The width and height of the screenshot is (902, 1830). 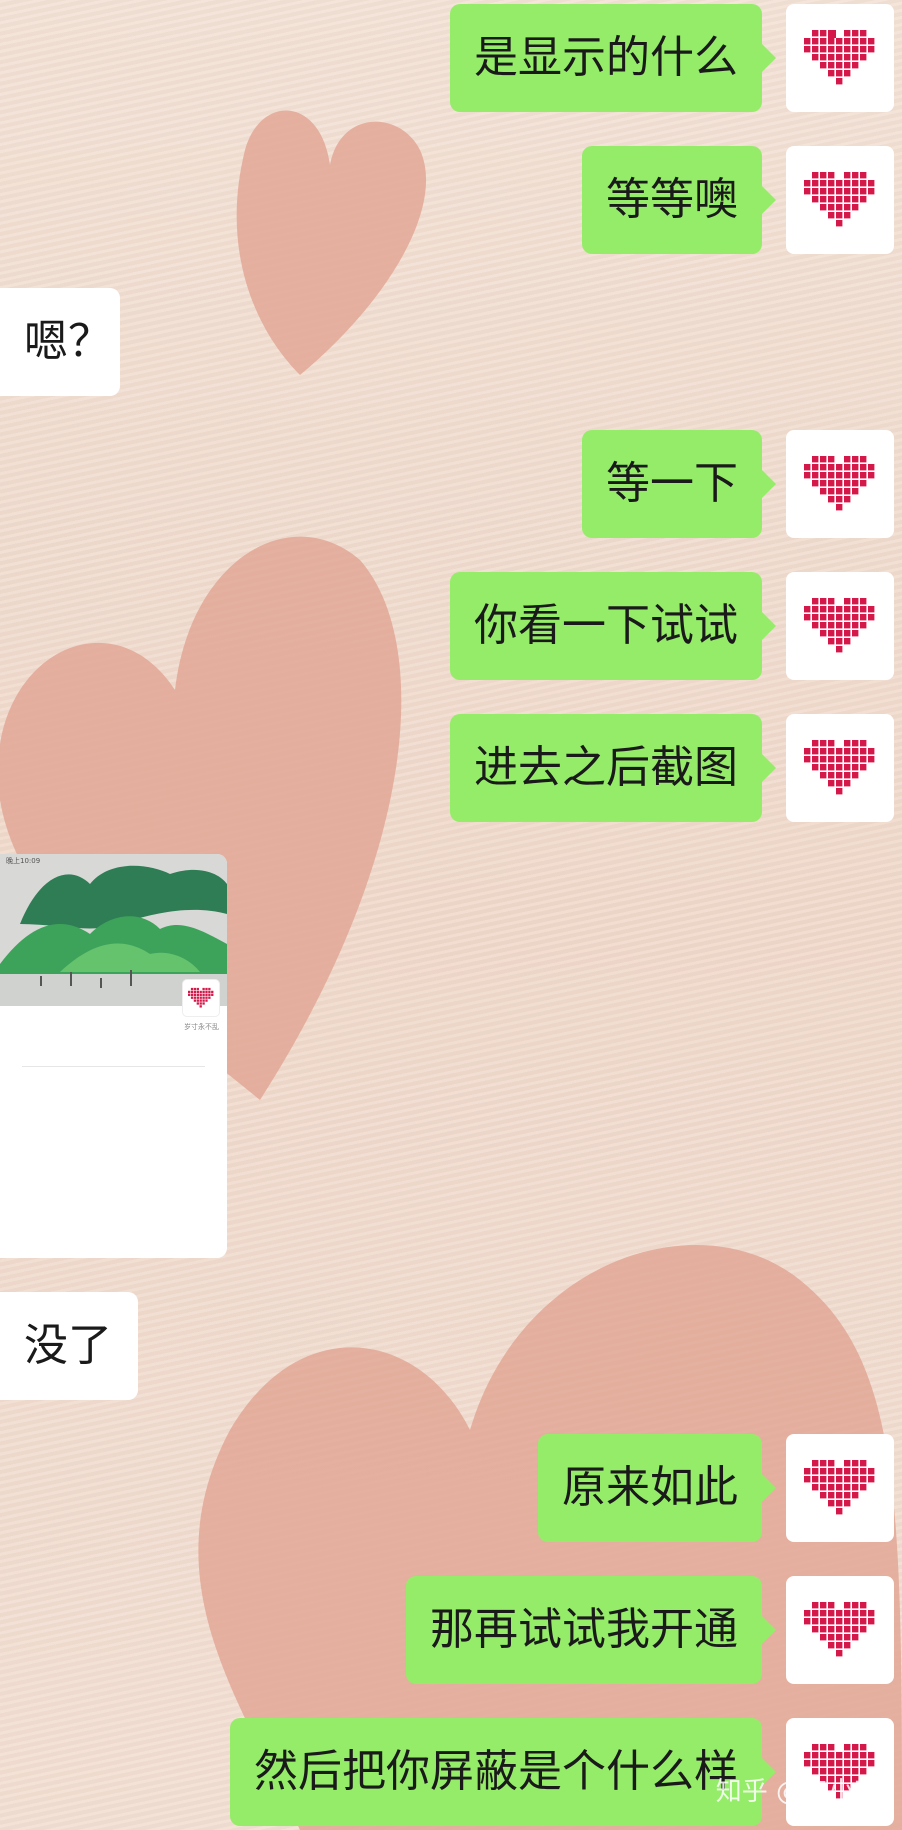 What do you see at coordinates (503, 1772) in the screenshot?
I see `outgoing-message: 然后把你屏蔽是个什么样` at bounding box center [503, 1772].